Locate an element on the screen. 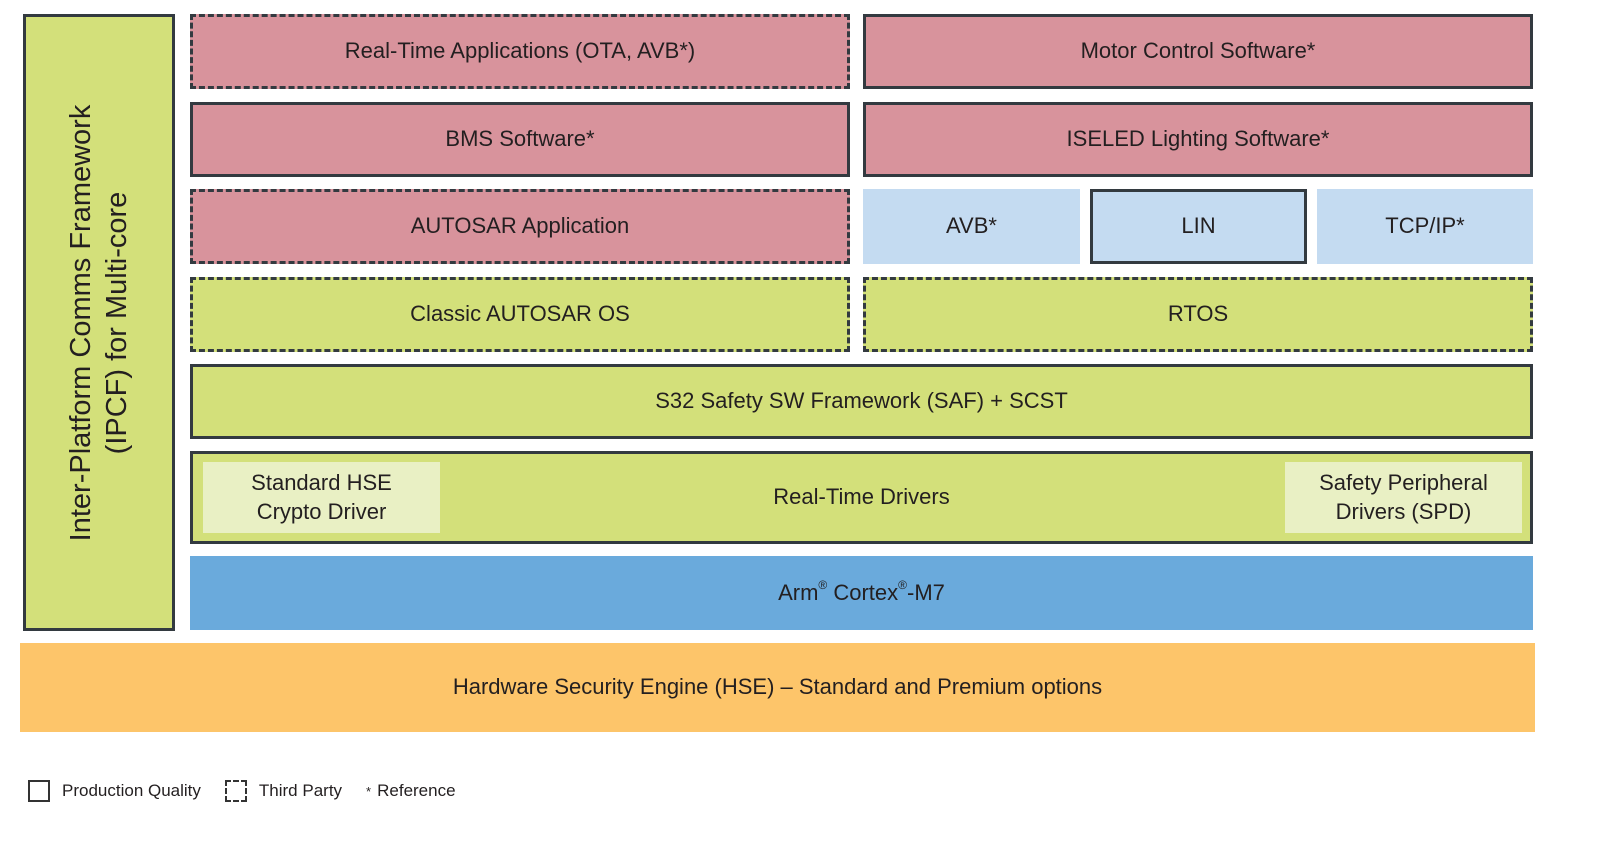  legend-production-quality-label: Production Quality is located at coordinates (131, 790).